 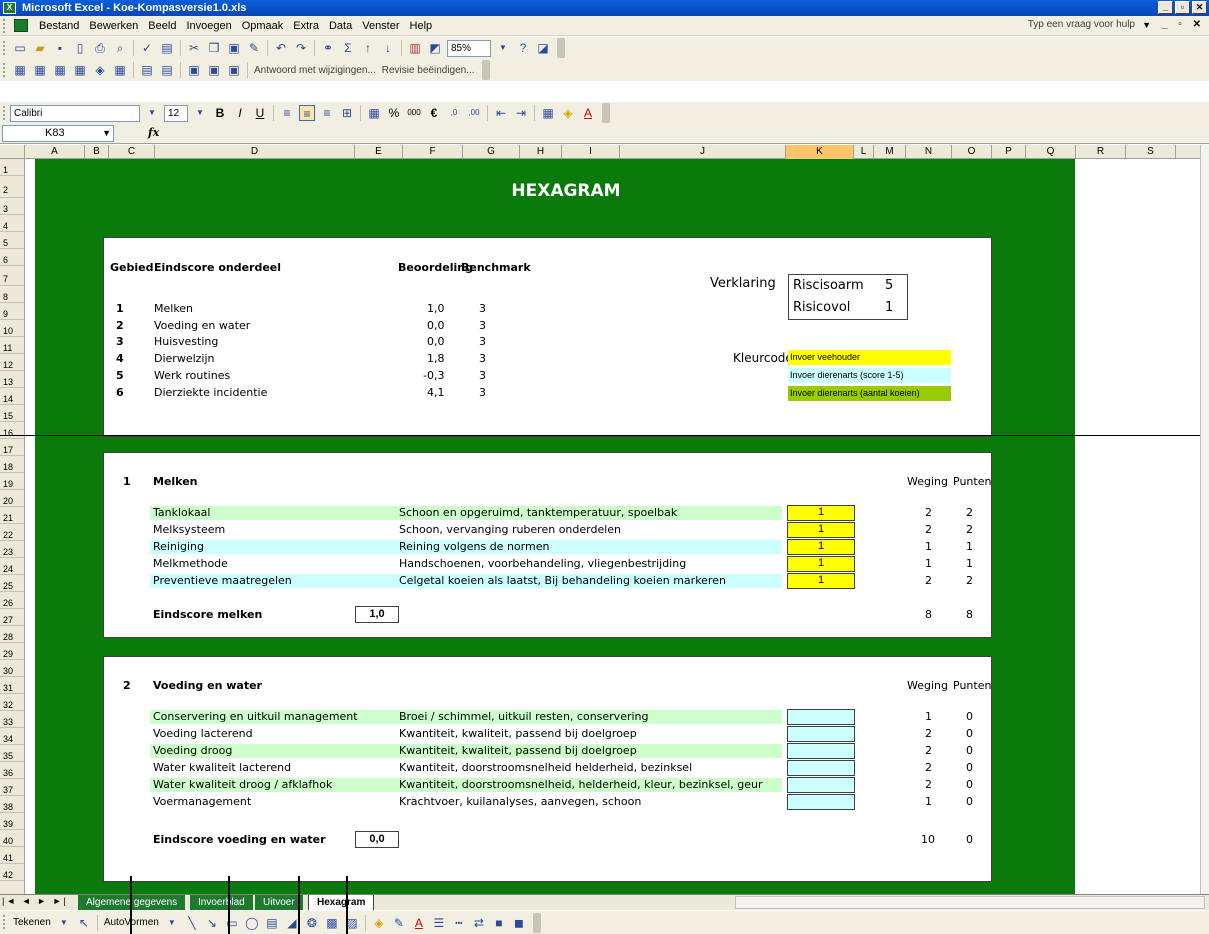 What do you see at coordinates (152, 113) in the screenshot?
I see `font-dropdown-icon: ▼` at bounding box center [152, 113].